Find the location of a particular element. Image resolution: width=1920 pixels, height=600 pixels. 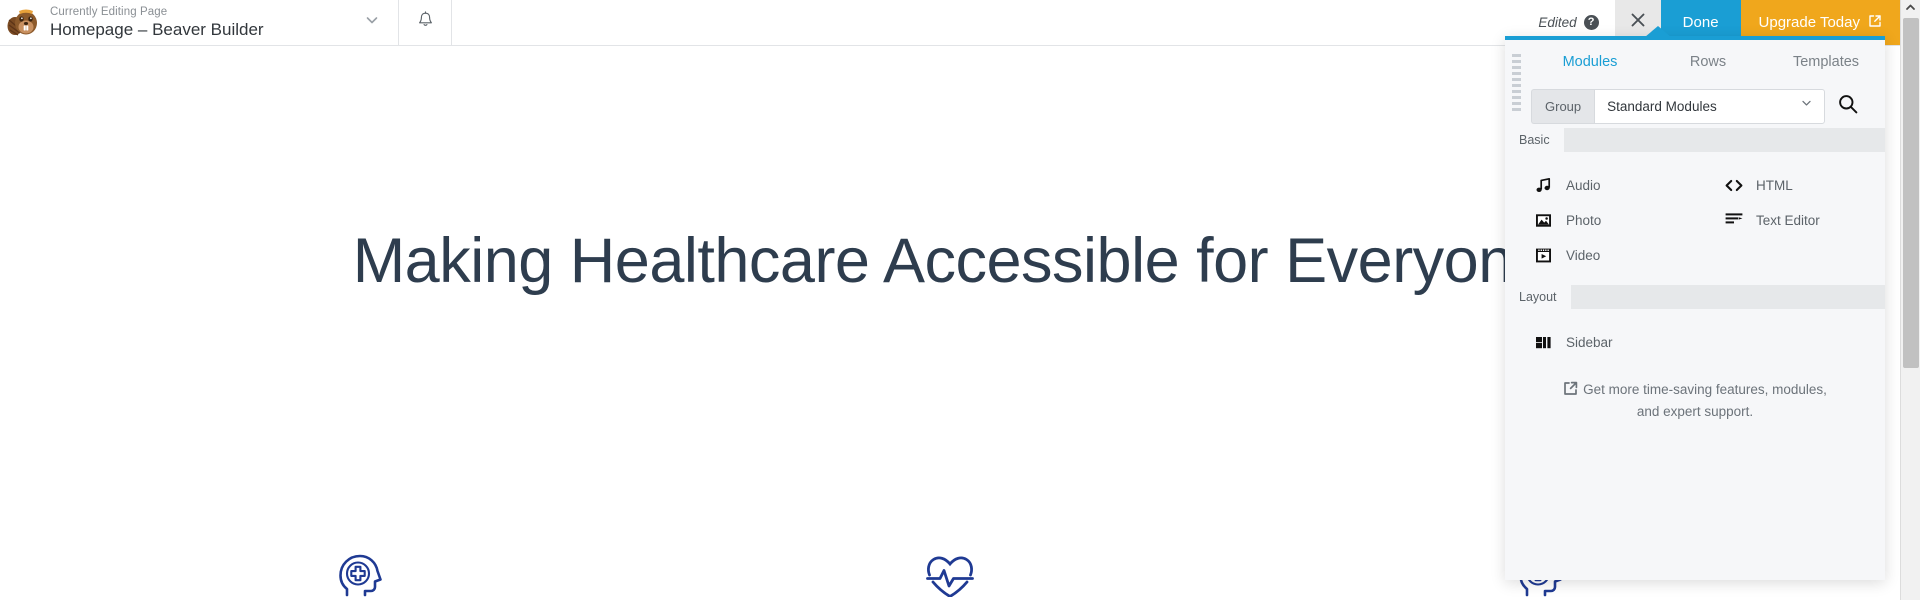

notifications-button is located at coordinates (425, 22).